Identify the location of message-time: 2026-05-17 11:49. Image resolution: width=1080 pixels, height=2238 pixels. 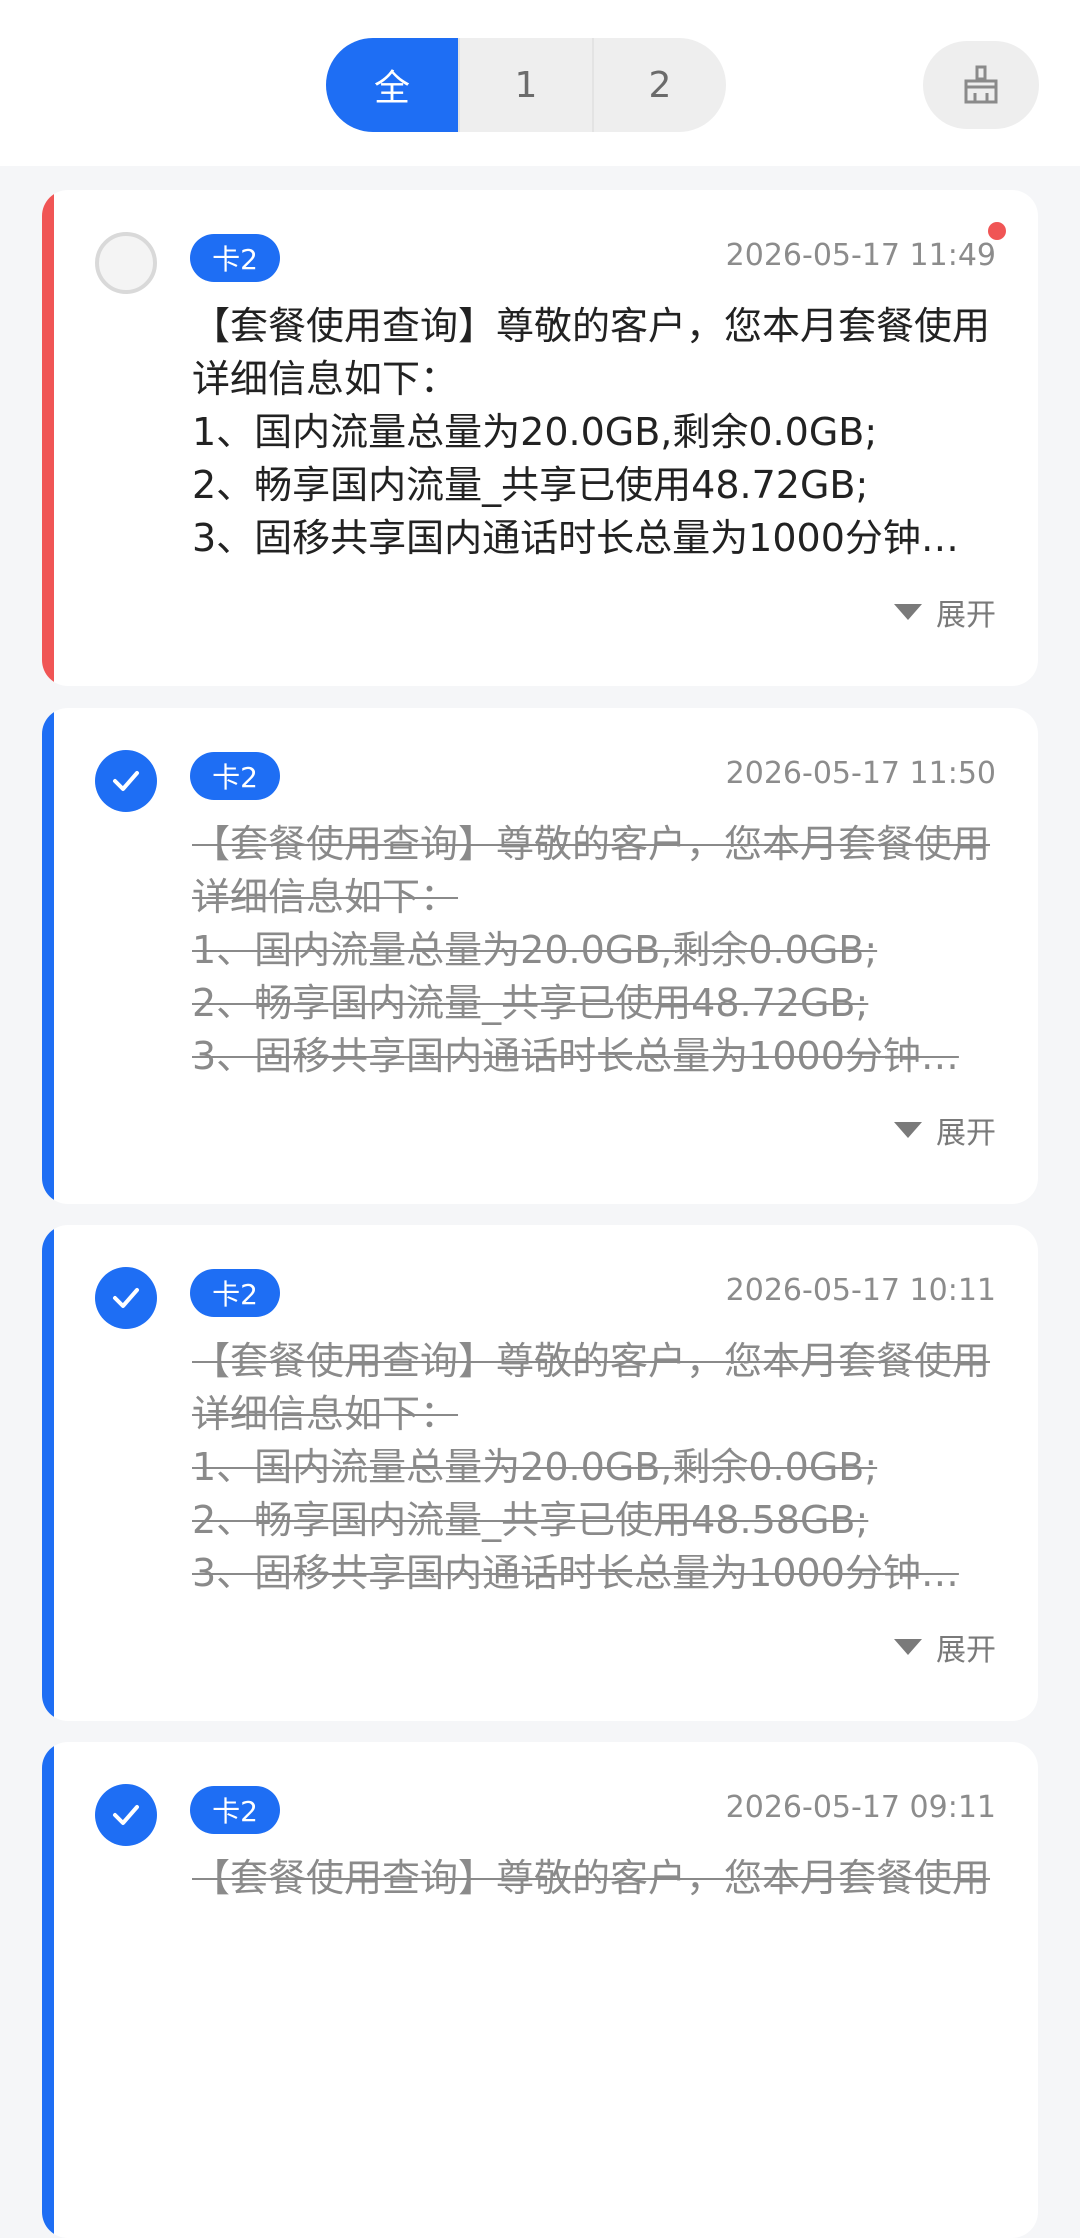
(860, 255).